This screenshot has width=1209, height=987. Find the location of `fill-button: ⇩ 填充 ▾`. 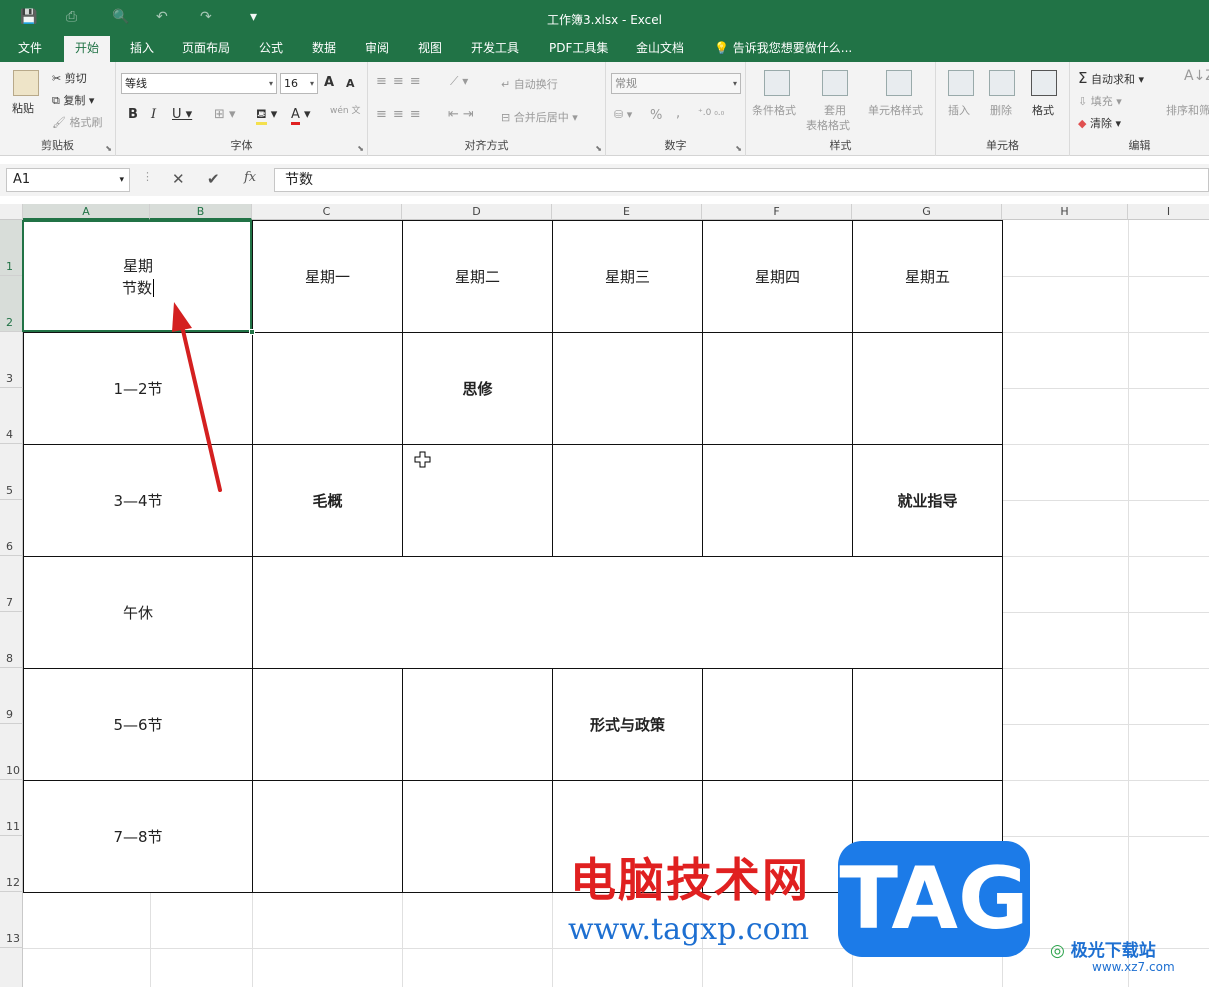

fill-button: ⇩ 填充 ▾ is located at coordinates (1100, 101).